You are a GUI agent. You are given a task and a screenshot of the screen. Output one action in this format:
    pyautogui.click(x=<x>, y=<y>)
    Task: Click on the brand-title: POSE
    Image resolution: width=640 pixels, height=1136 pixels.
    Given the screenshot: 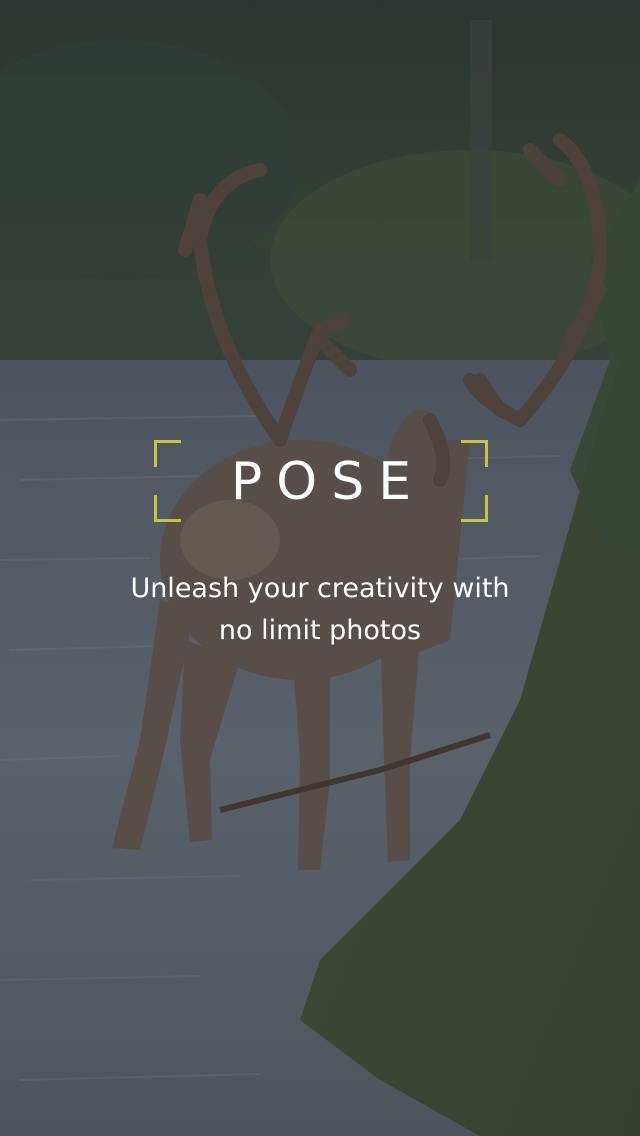 What is the action you would take?
    pyautogui.click(x=328, y=482)
    